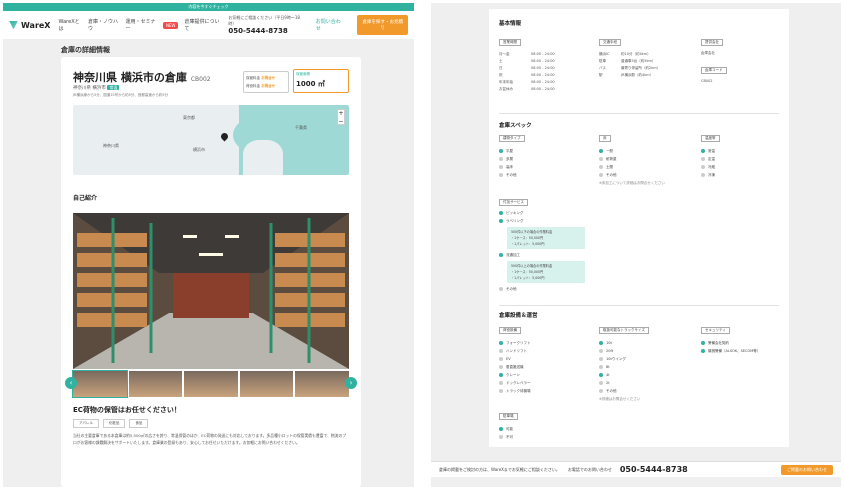 This screenshot has width=844, height=490. What do you see at coordinates (515, 367) in the screenshot?
I see `option-row: 垂直搬送機` at bounding box center [515, 367].